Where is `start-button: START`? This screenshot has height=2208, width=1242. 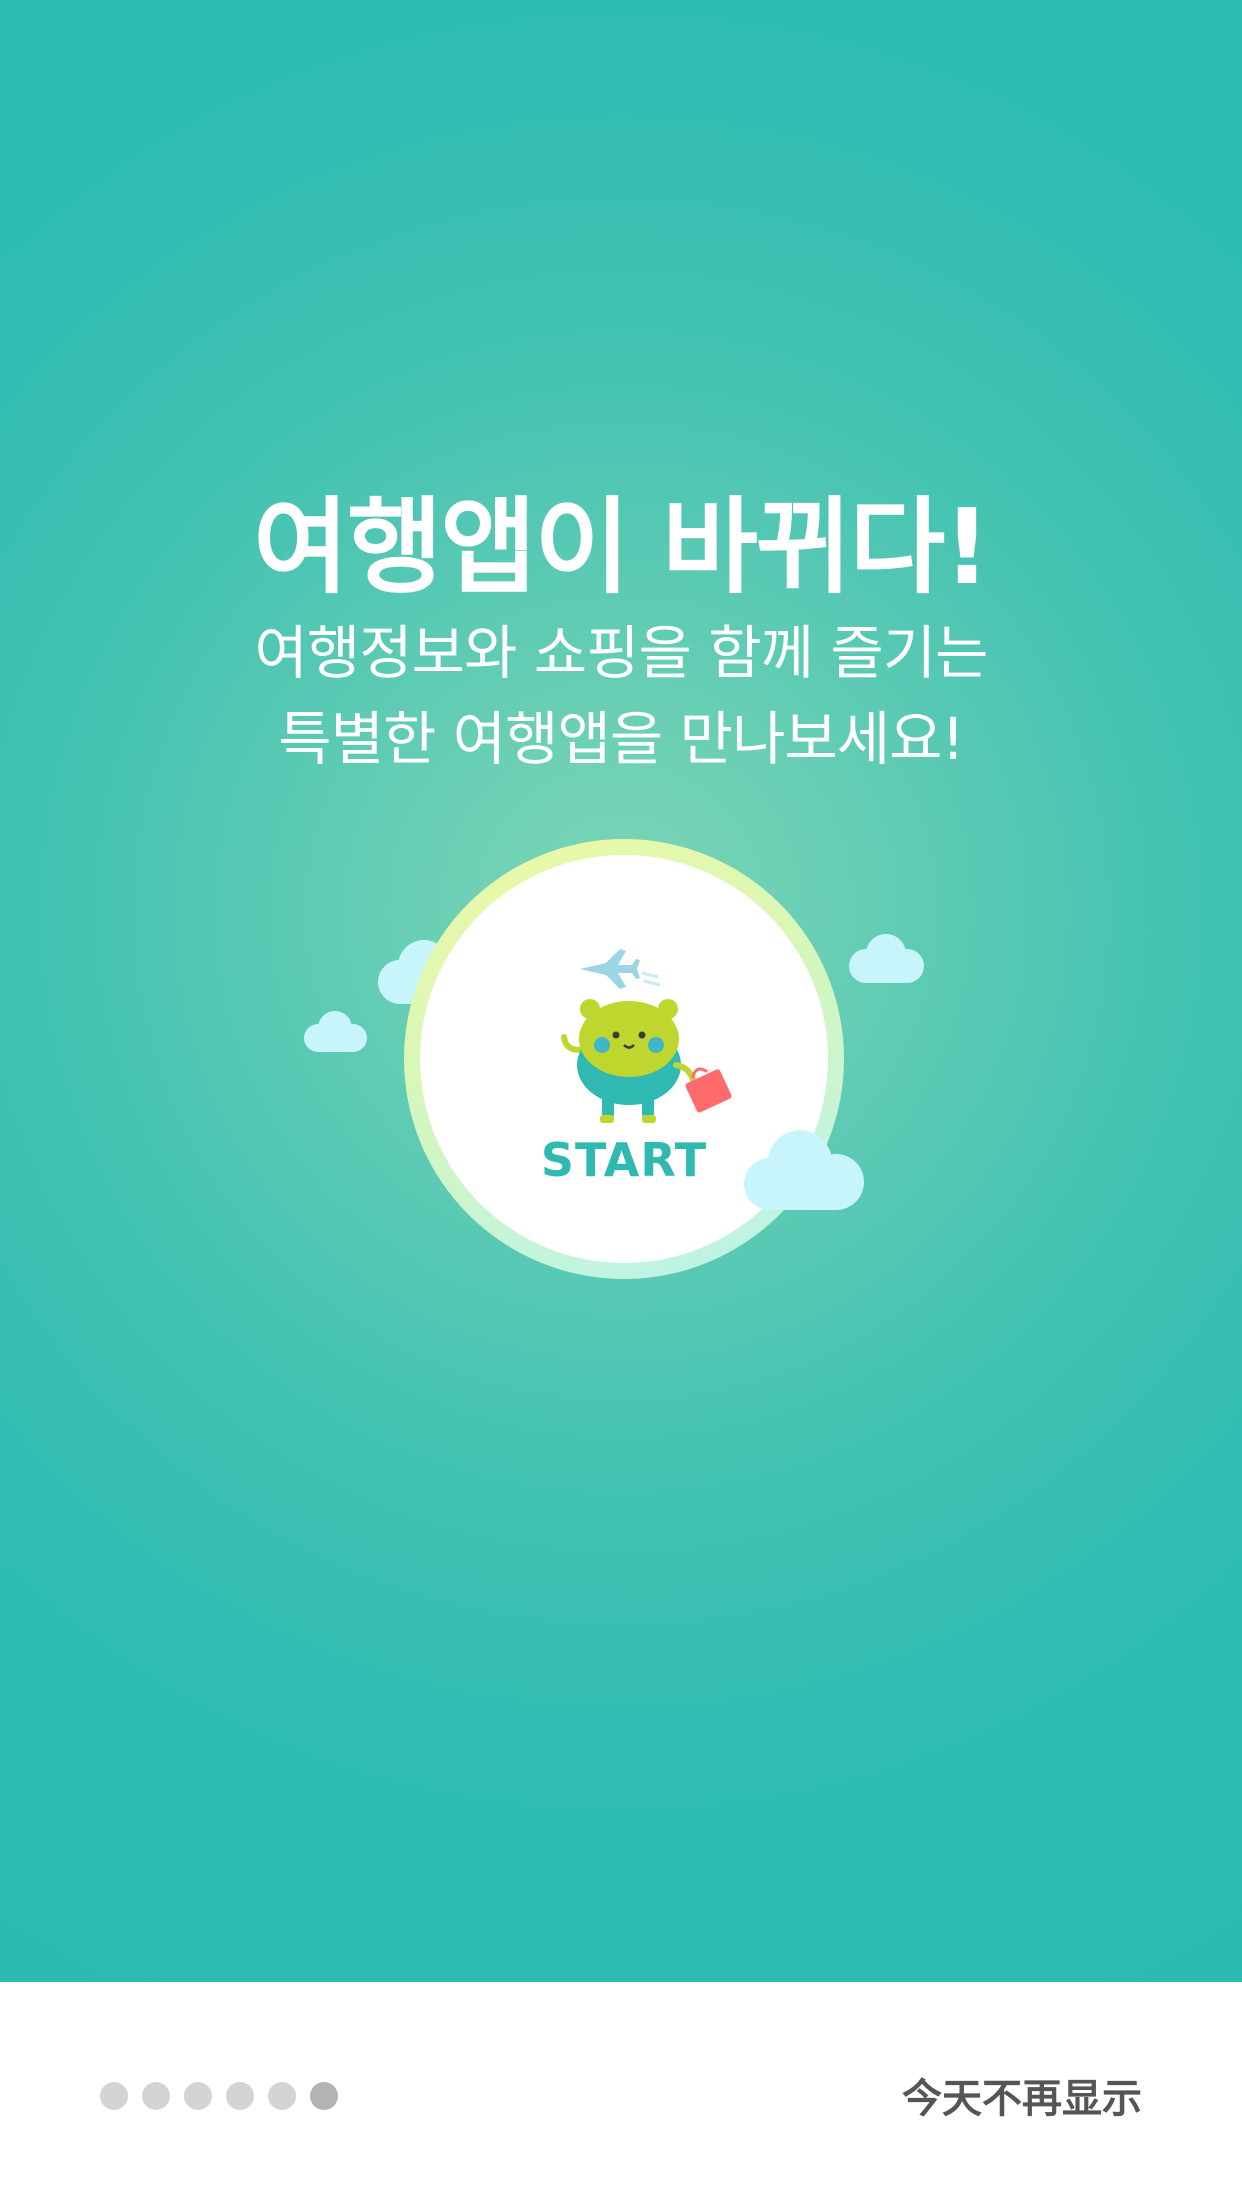
start-button: START is located at coordinates (624, 1059).